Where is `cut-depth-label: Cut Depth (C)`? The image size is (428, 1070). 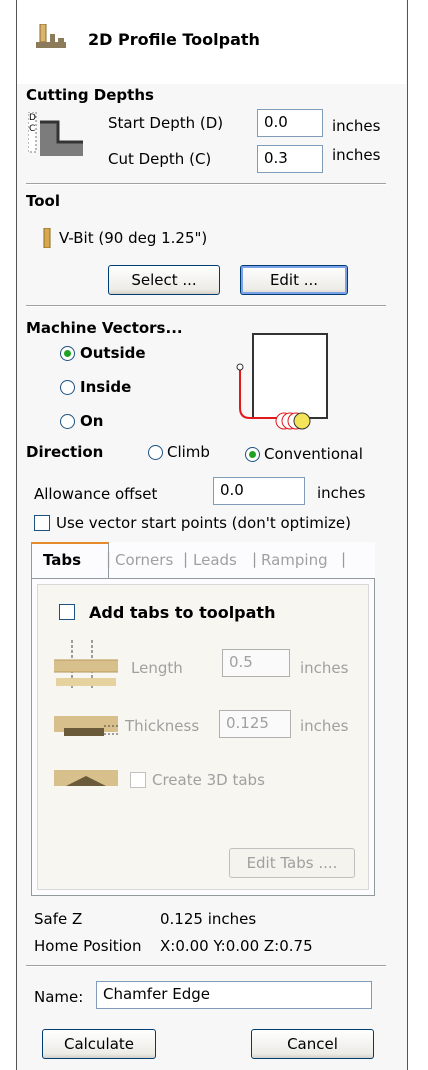 cut-depth-label: Cut Depth (C) is located at coordinates (160, 159).